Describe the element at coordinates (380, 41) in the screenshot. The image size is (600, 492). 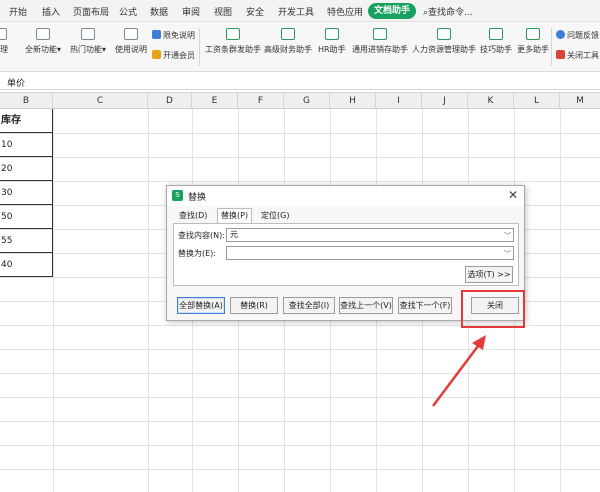
I see `ribbon-inventory-button: 通用进销存助手` at that location.